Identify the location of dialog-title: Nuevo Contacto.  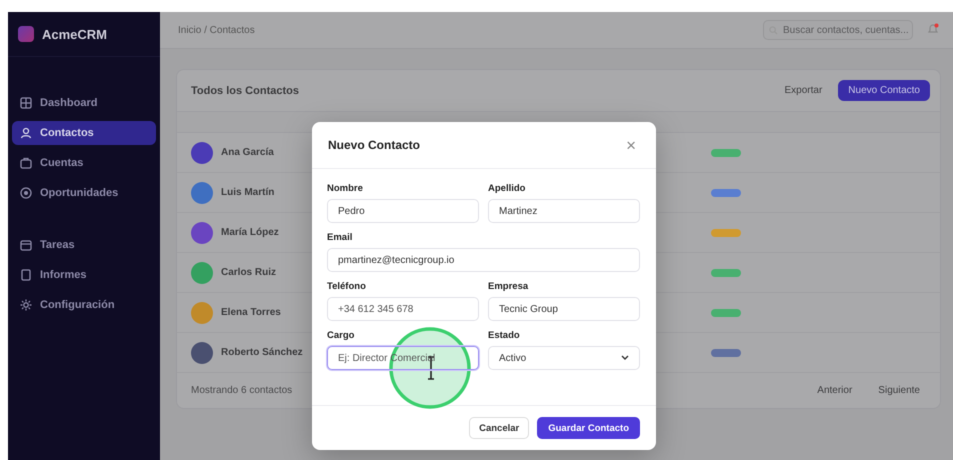
(374, 145).